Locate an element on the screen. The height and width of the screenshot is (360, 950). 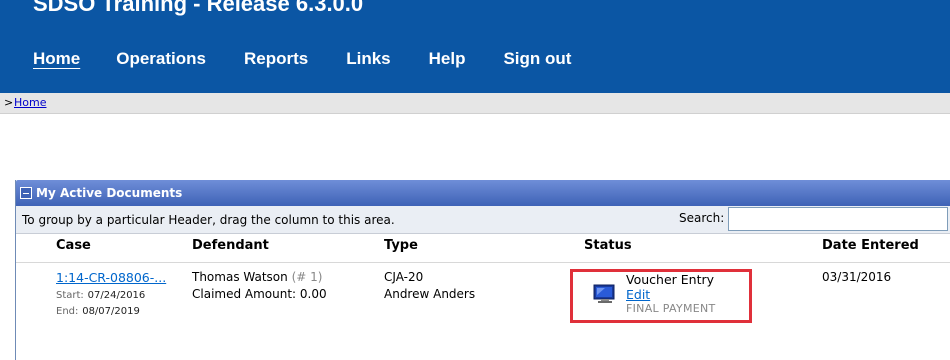
nav-home: Home is located at coordinates (56, 60).